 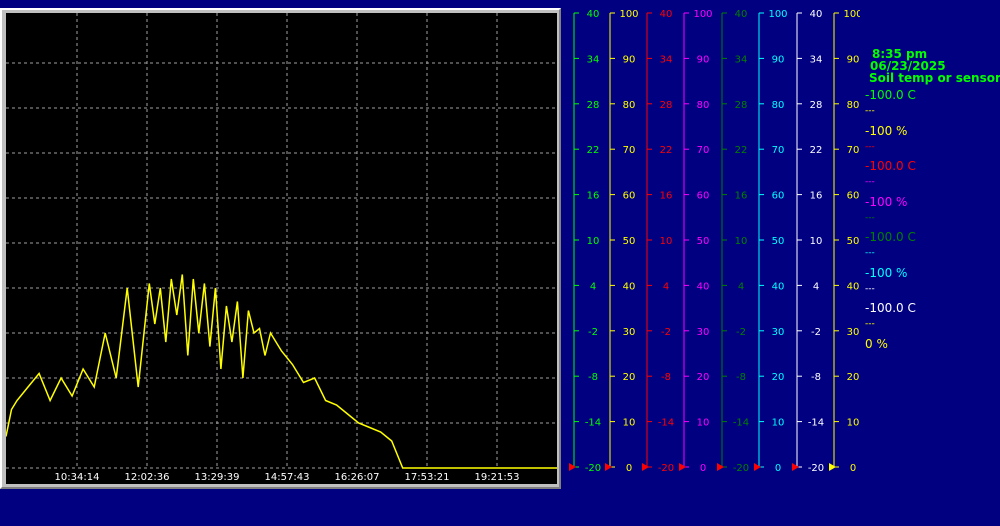 What do you see at coordinates (876, 343) in the screenshot?
I see `readout-value: 0 %` at bounding box center [876, 343].